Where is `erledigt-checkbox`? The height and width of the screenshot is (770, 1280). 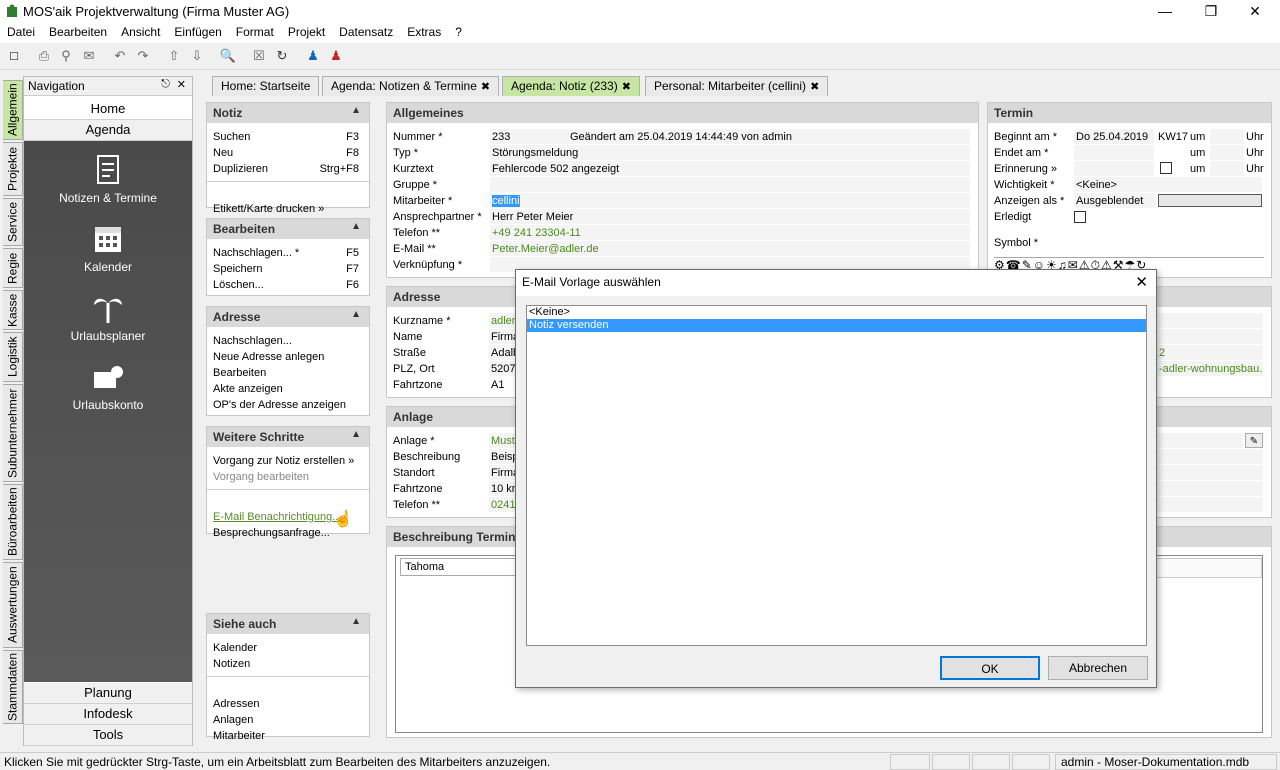
erledigt-checkbox is located at coordinates (1080, 217).